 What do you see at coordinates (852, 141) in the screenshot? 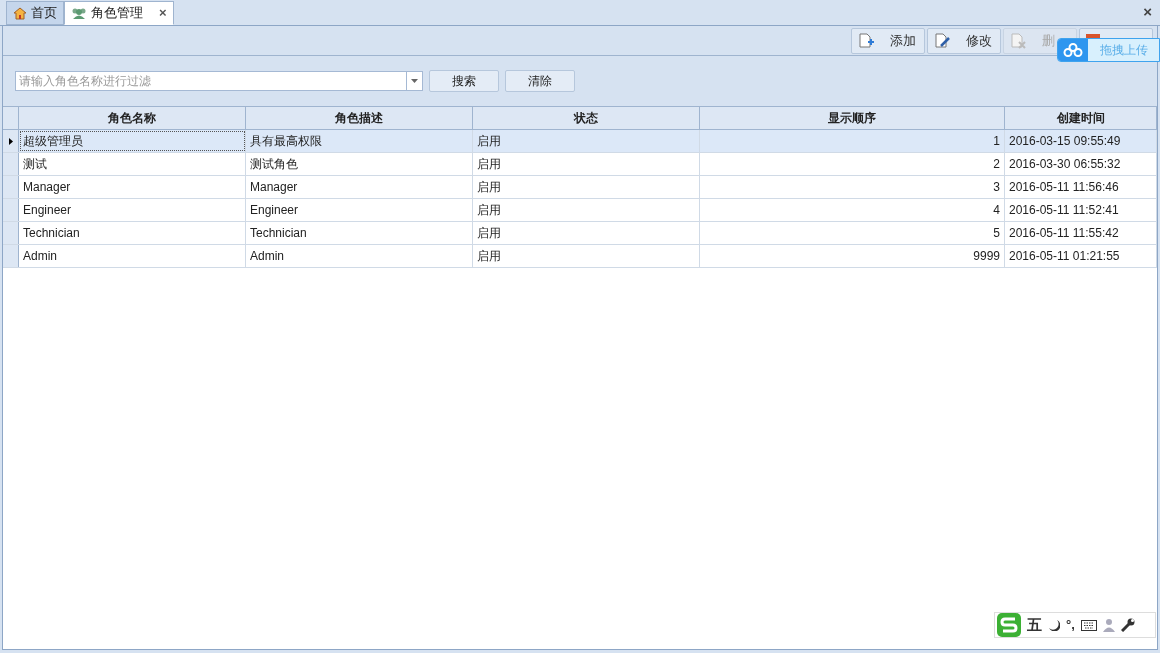
I see `table-cell: 1` at bounding box center [852, 141].